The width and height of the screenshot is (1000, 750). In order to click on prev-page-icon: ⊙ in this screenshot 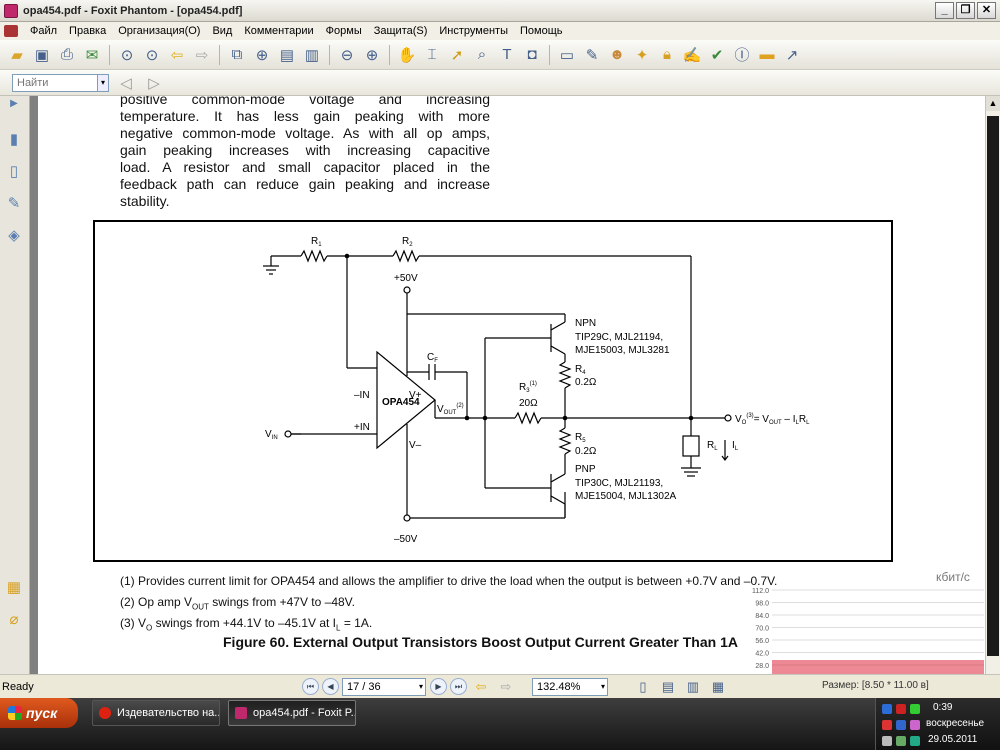, I will do `click(127, 55)`.